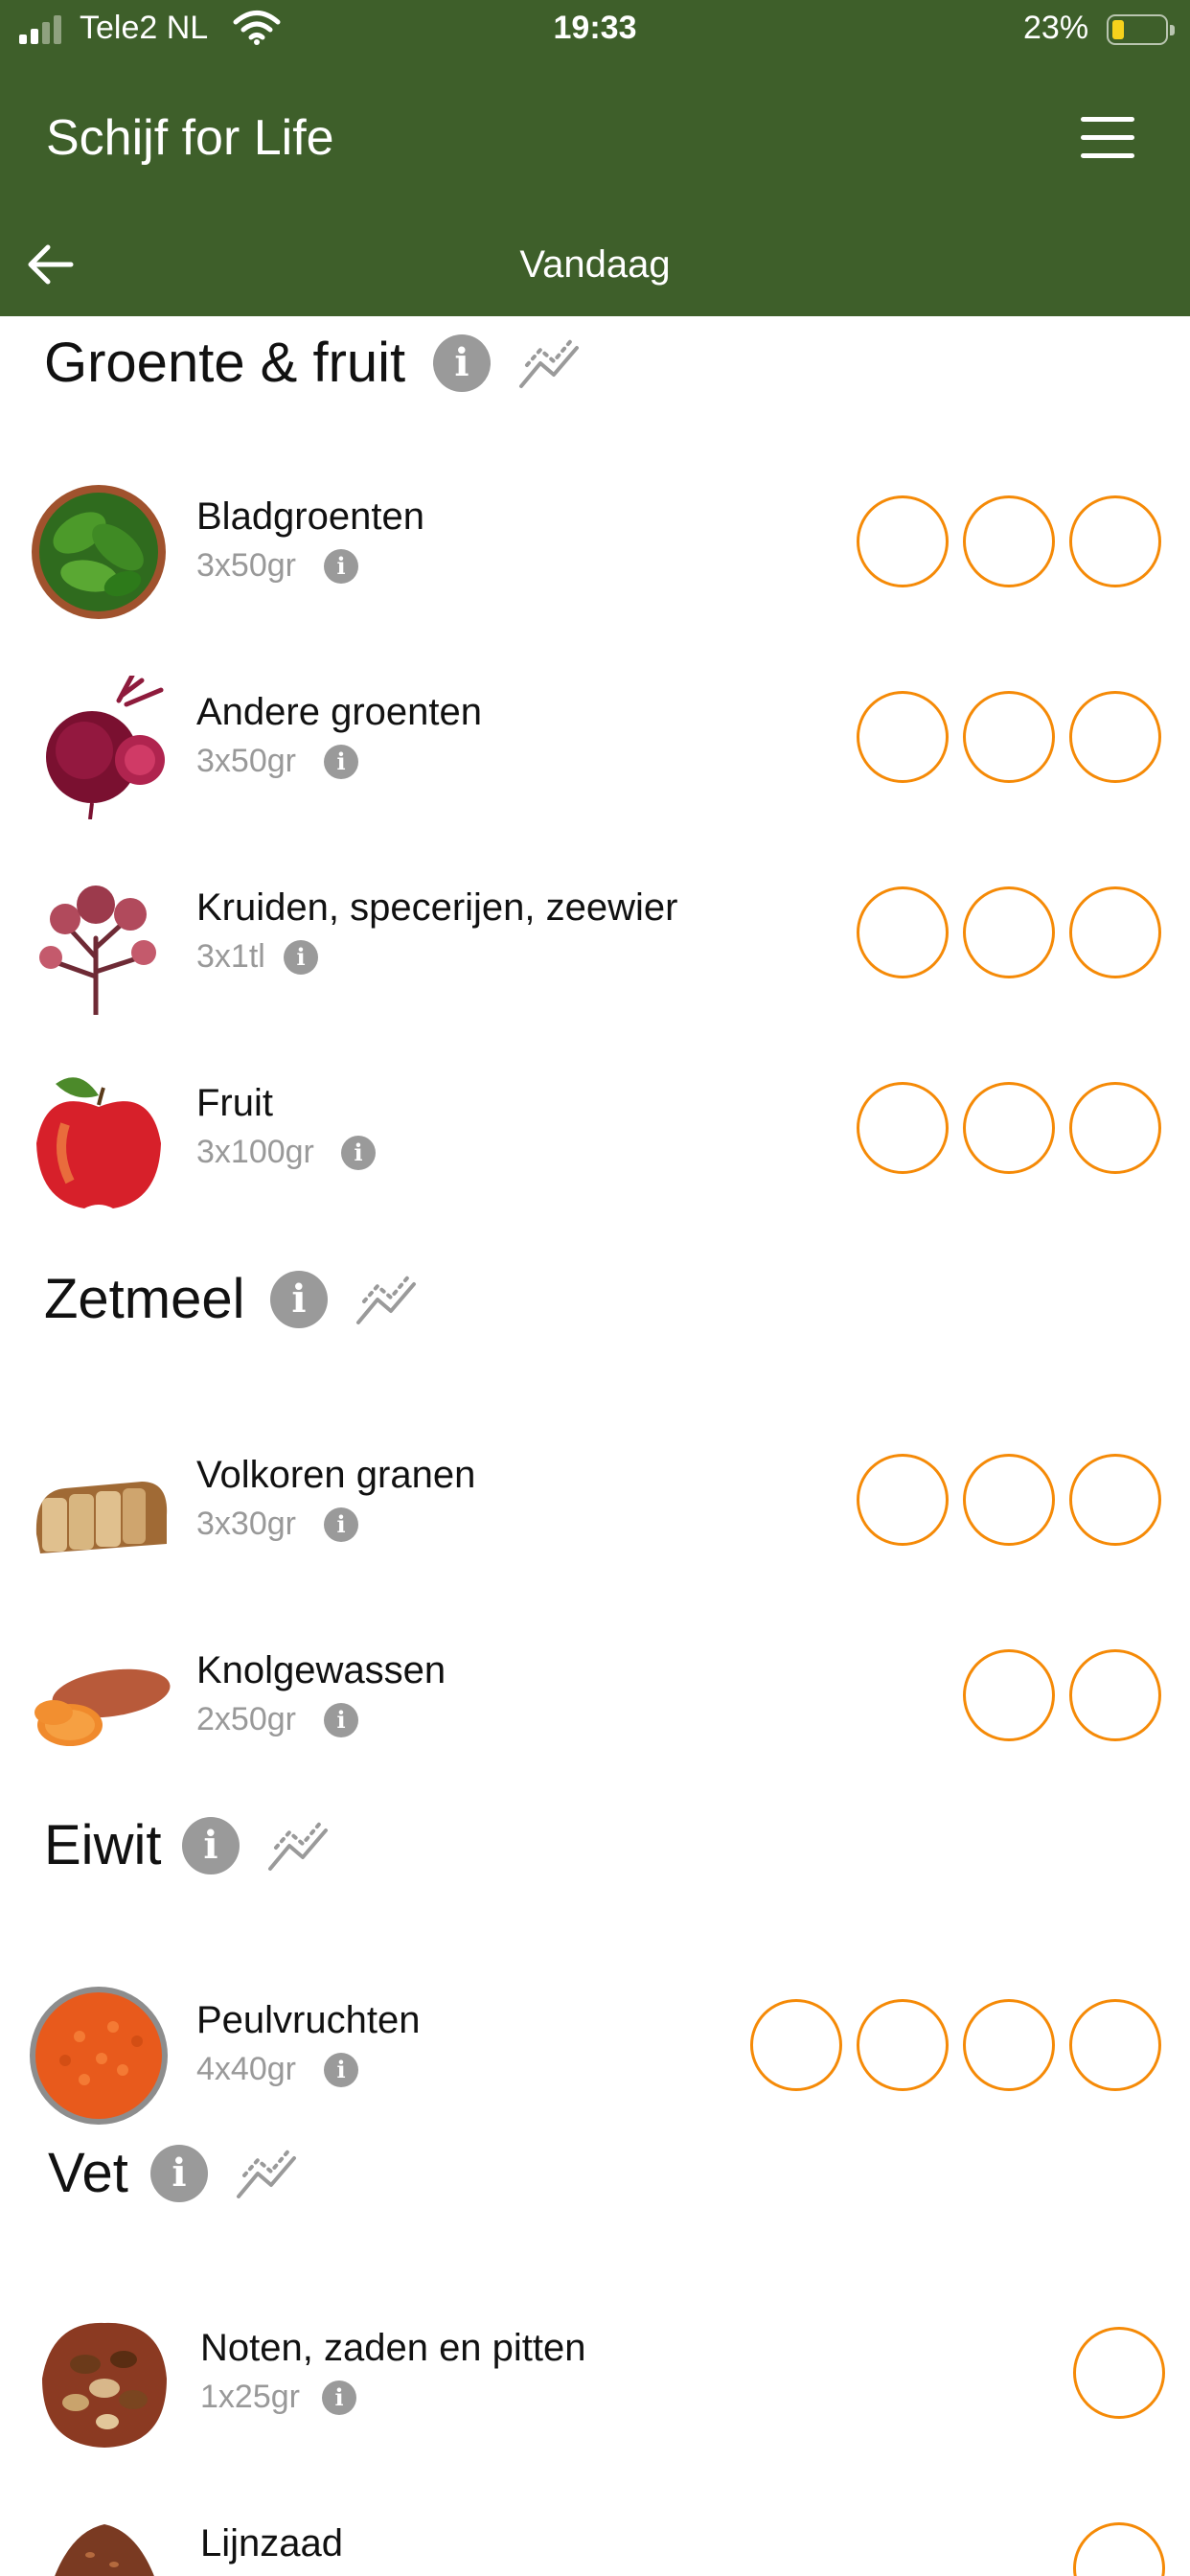 The image size is (1190, 2576). What do you see at coordinates (225, 363) in the screenshot?
I see `section-title: Groente & fruit` at bounding box center [225, 363].